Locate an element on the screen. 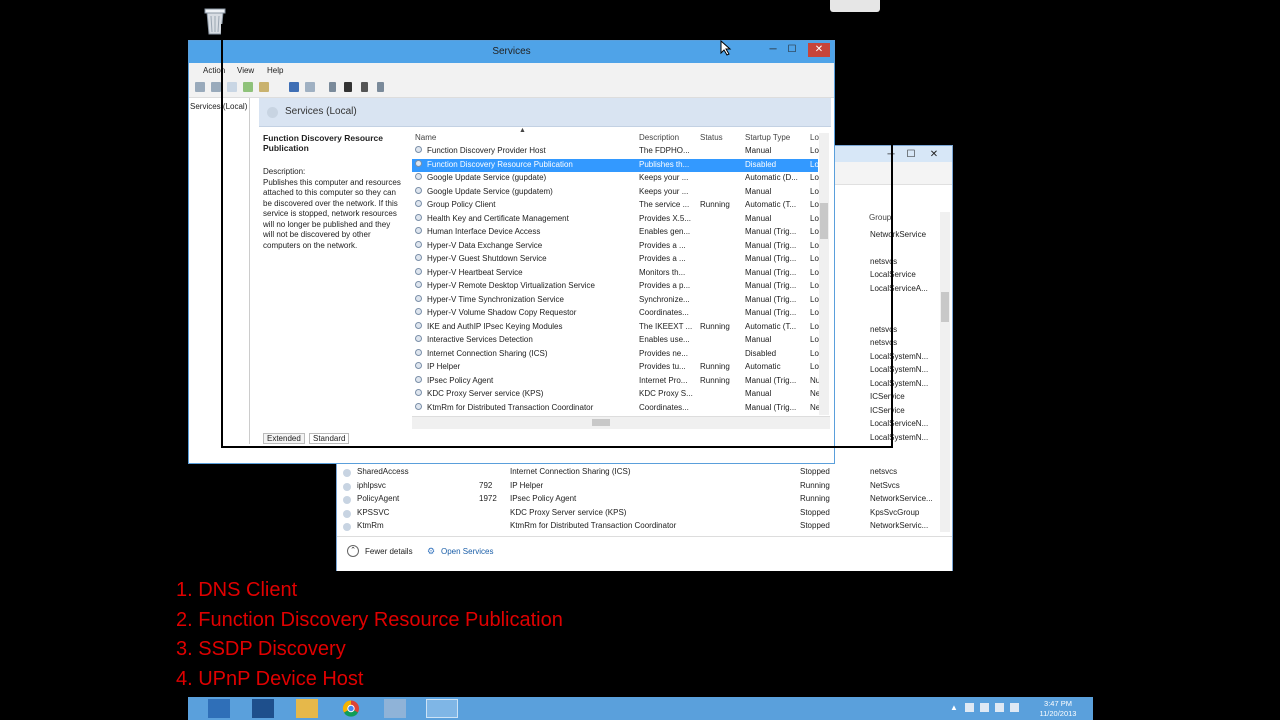 This screenshot has height=720, width=1280. service-startup-type: Disabled is located at coordinates (761, 164).